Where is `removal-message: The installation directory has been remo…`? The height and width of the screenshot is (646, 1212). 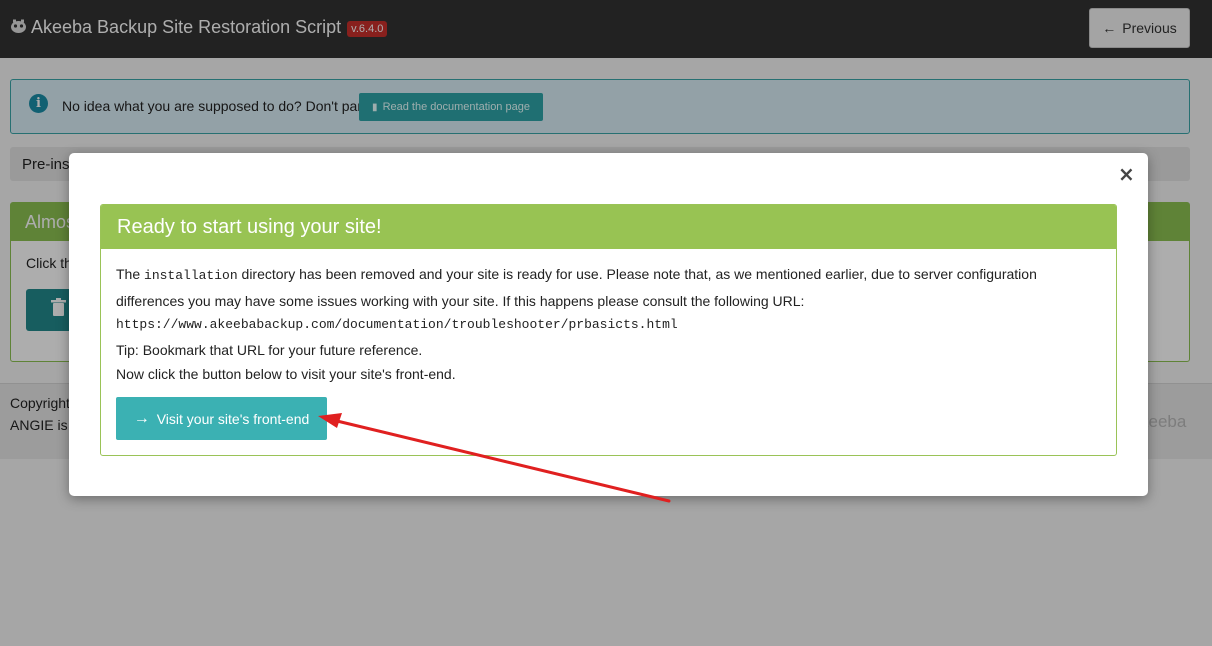 removal-message: The installation directory has been remo… is located at coordinates (576, 287).